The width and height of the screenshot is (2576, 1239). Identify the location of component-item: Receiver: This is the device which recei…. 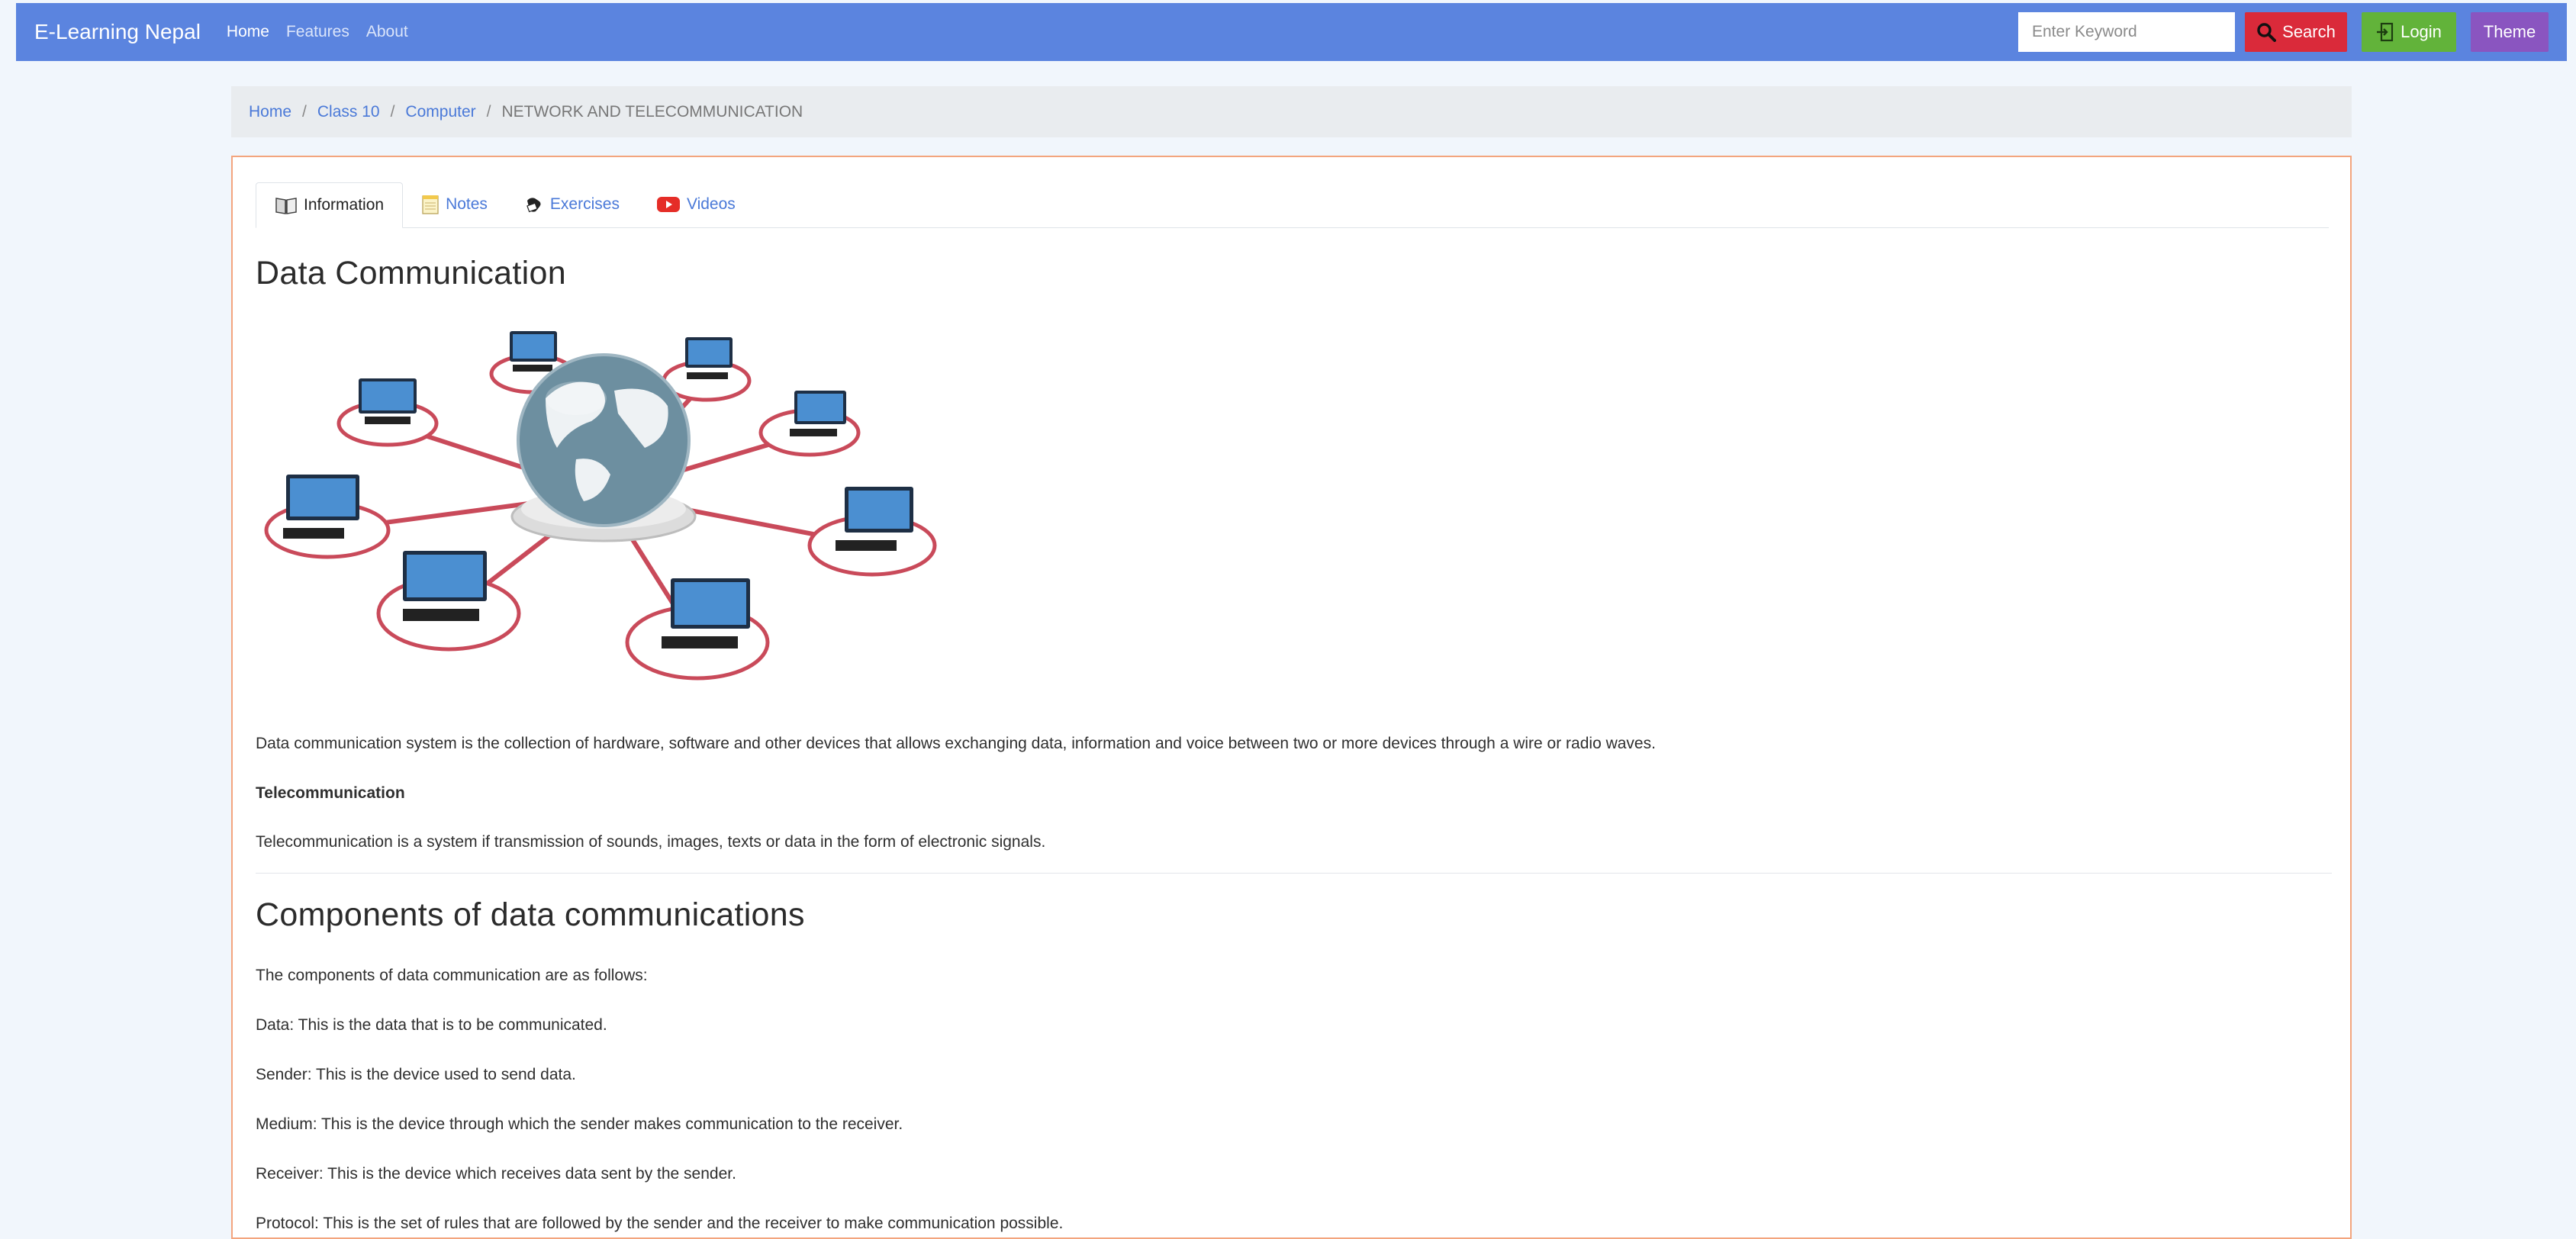
(496, 1174).